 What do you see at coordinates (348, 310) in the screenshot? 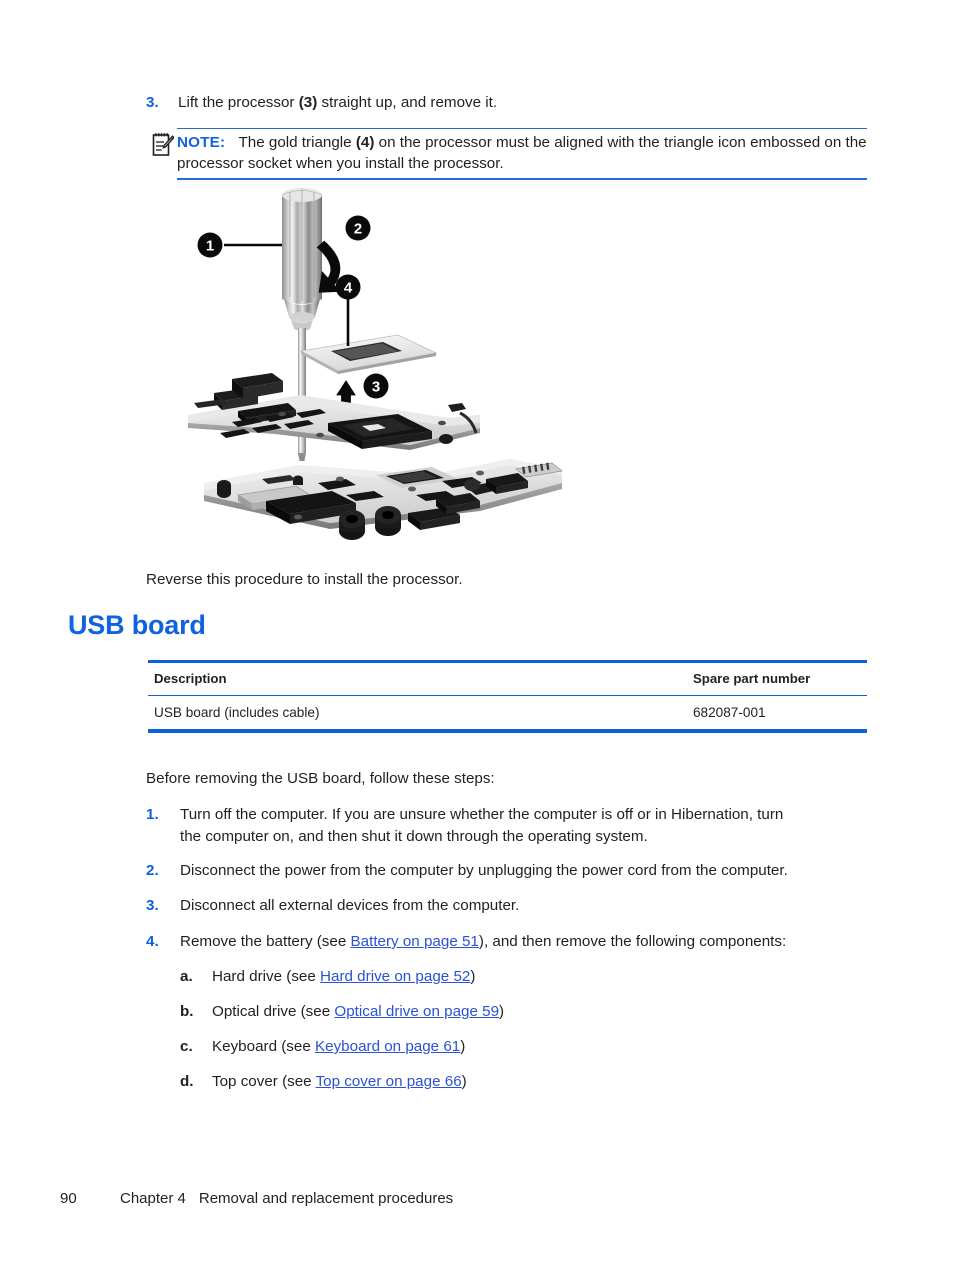
I see `callout-4: 4` at bounding box center [348, 310].